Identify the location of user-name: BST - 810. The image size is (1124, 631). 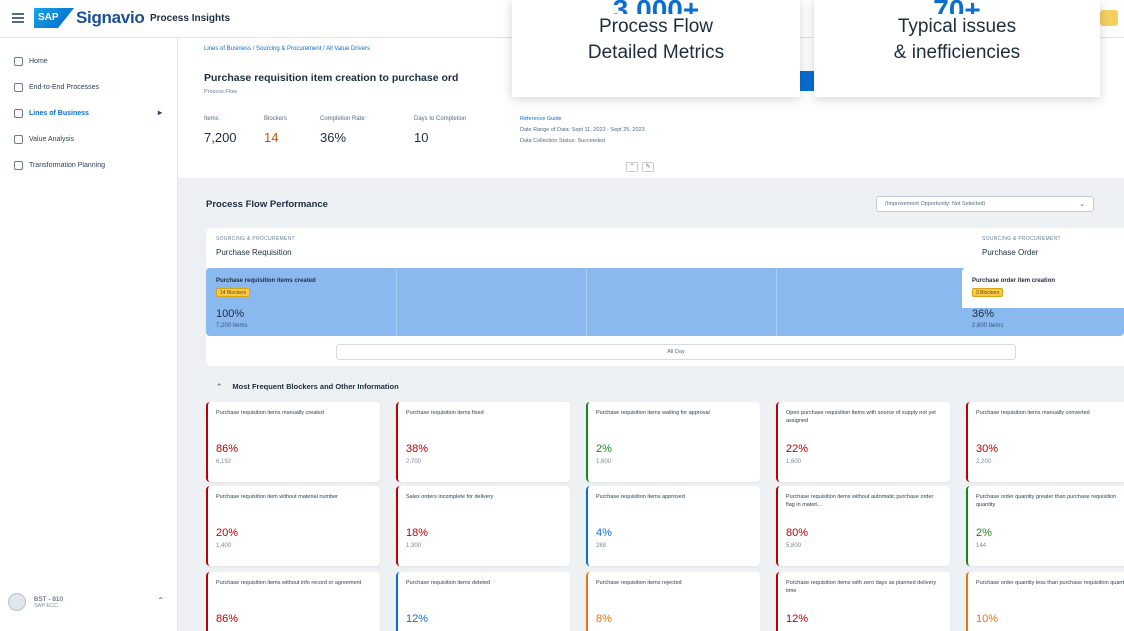
(49, 599).